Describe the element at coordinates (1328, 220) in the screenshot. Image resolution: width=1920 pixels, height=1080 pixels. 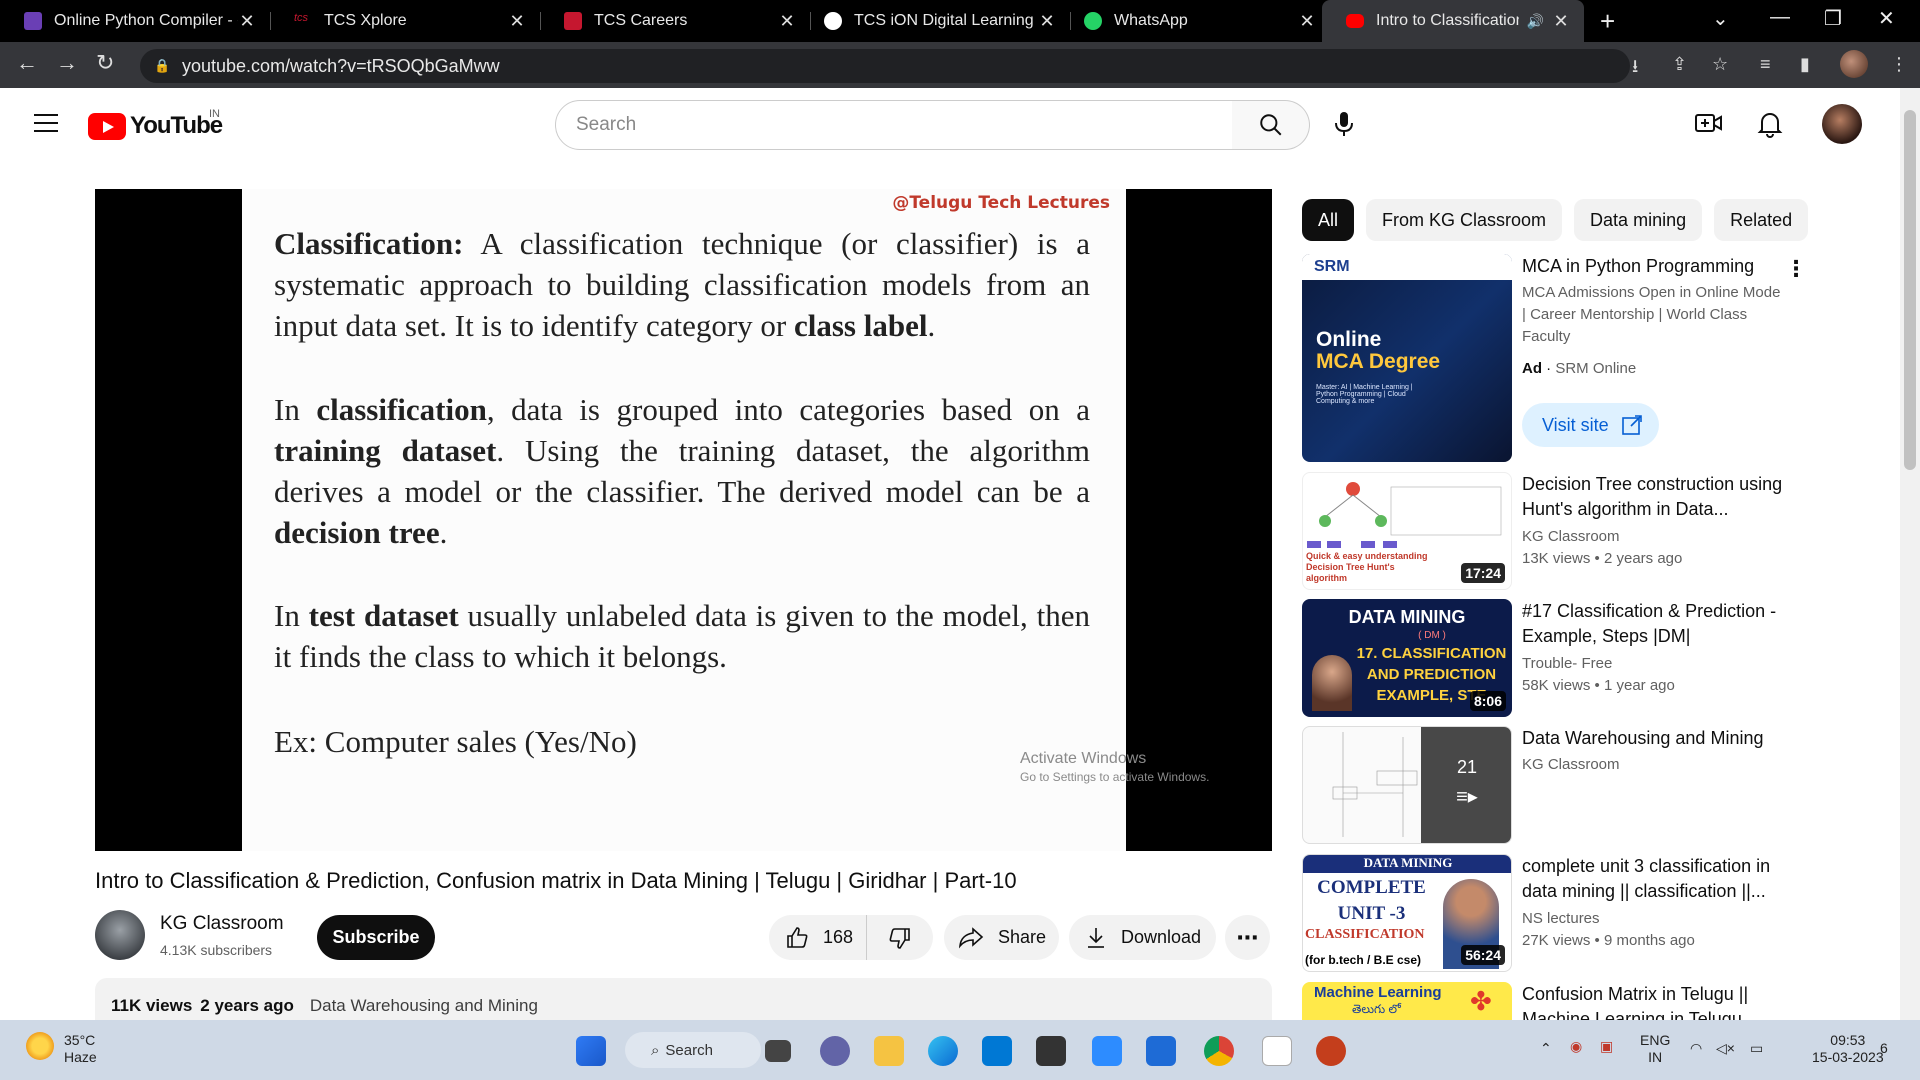
I see `chip-all: All` at that location.